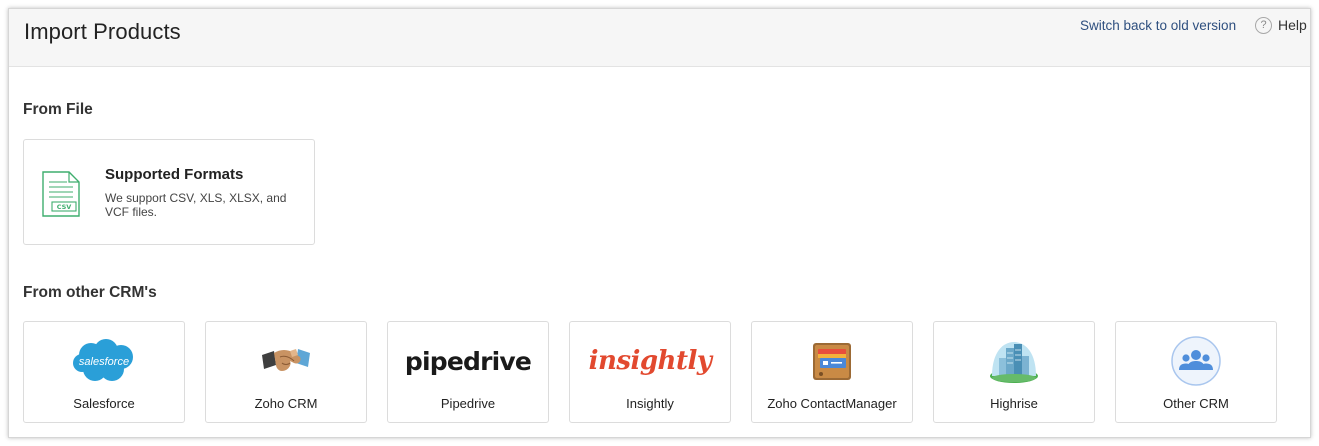 The width and height of the screenshot is (1319, 446). Describe the element at coordinates (58, 109) in the screenshot. I see `from-file-heading: From File` at that location.